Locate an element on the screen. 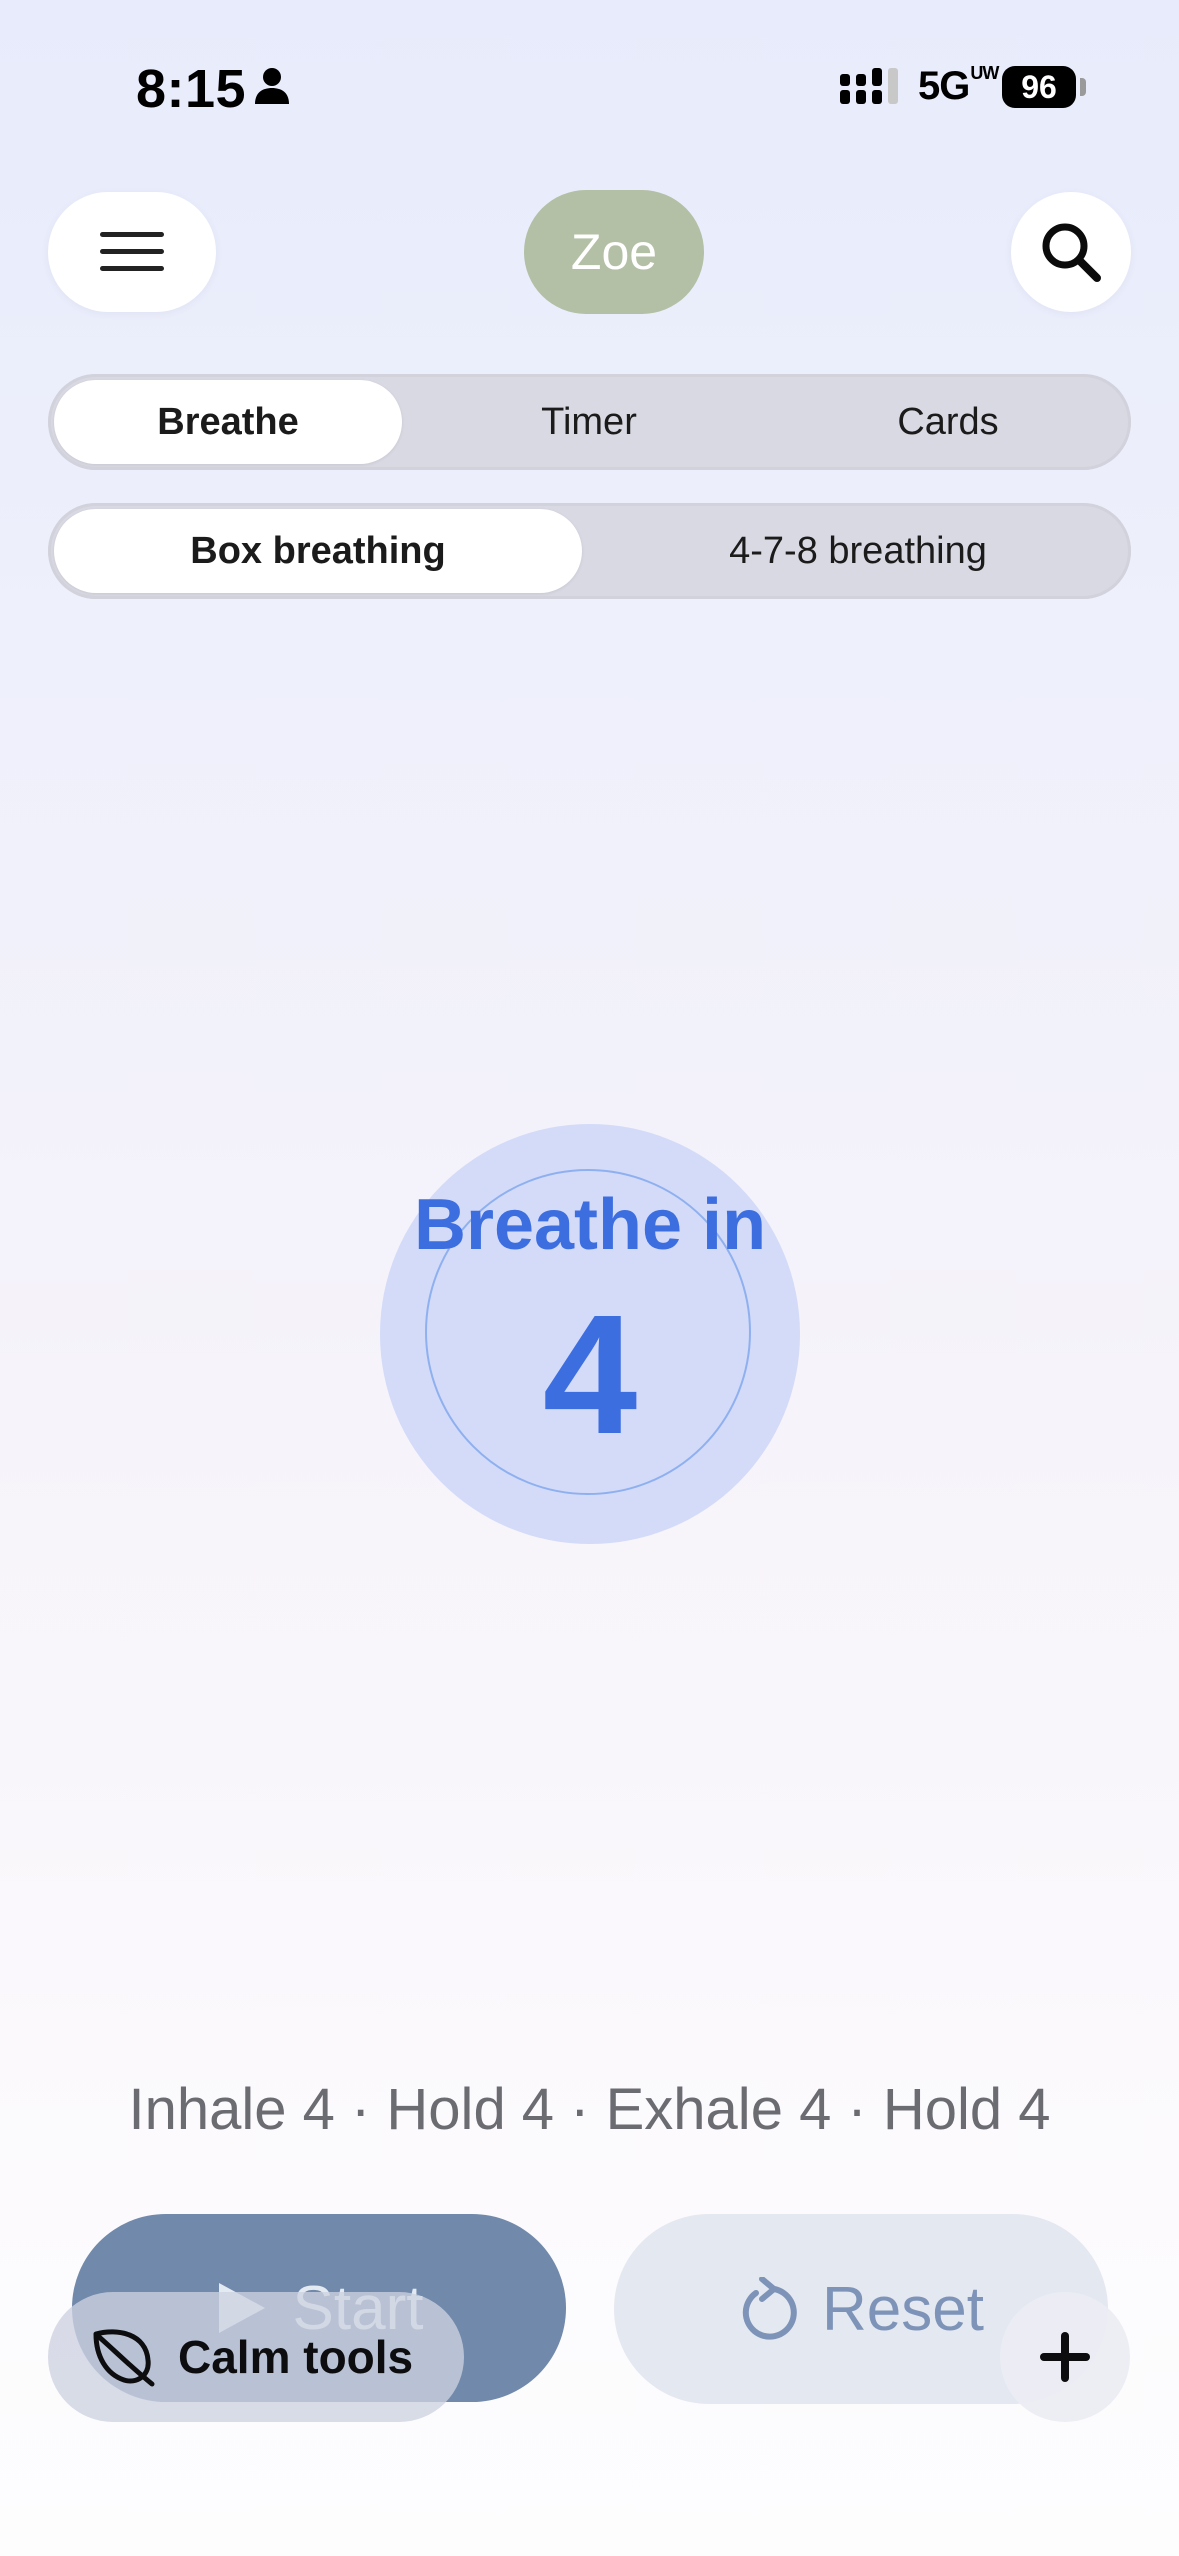  add-button is located at coordinates (1065, 2357).